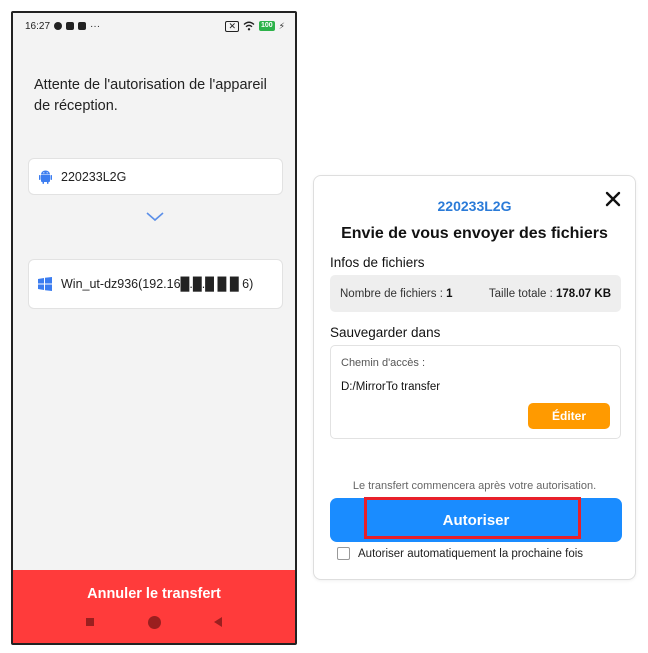  I want to click on target-device-card: Win_ut-dz936(192.16█.█.█ █ █ 6), so click(155, 284).